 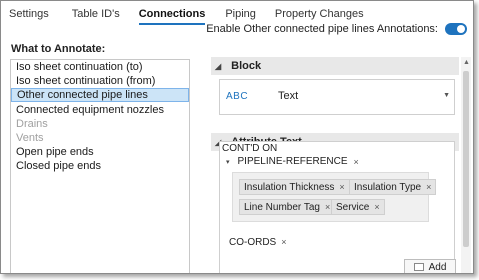 I want to click on list-item-other-connected-pipe-lines: Other connected pipe lines, so click(x=100, y=95).